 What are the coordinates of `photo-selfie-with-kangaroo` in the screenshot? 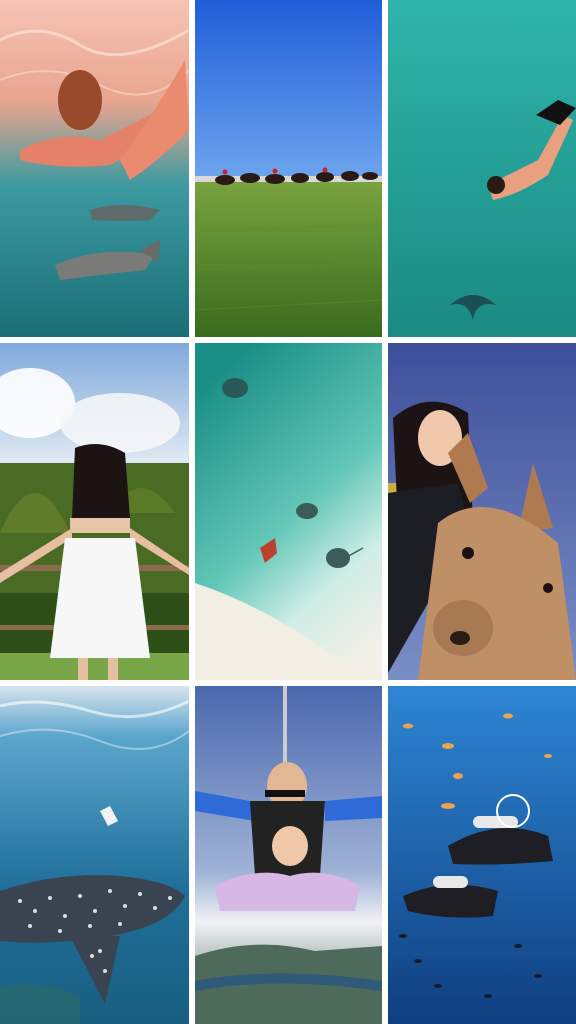 It's located at (482, 511).